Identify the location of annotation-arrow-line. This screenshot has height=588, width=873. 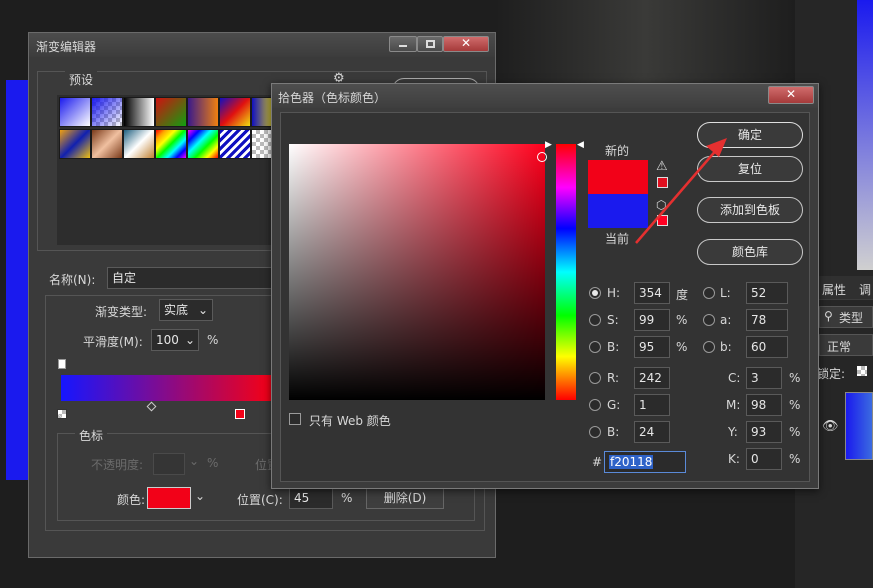
(677, 195).